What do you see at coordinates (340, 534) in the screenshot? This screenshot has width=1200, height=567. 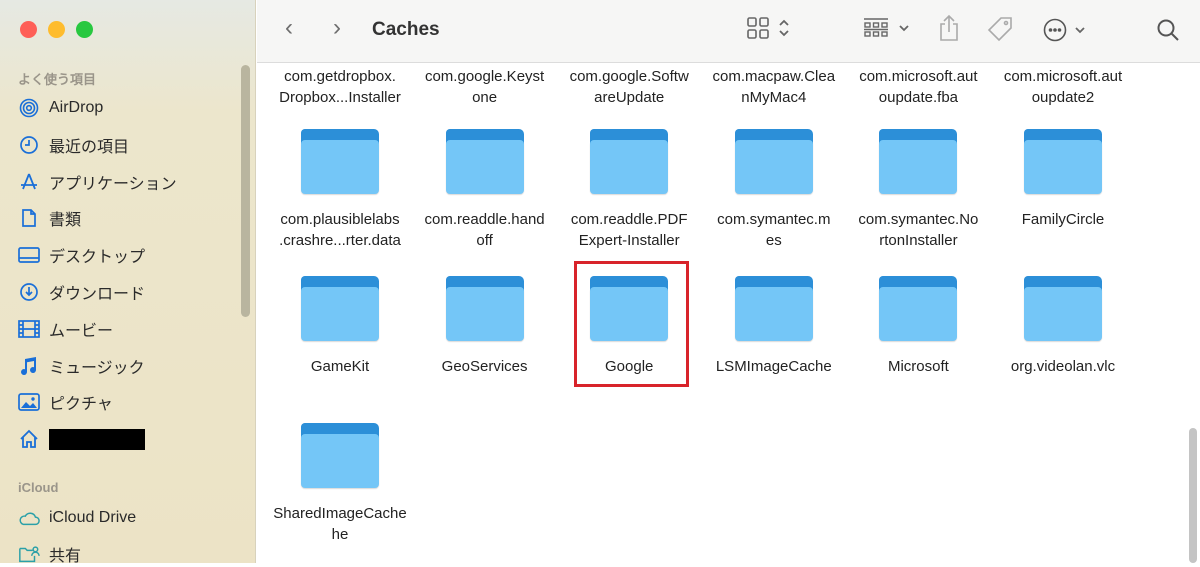 I see `folder-name: he` at bounding box center [340, 534].